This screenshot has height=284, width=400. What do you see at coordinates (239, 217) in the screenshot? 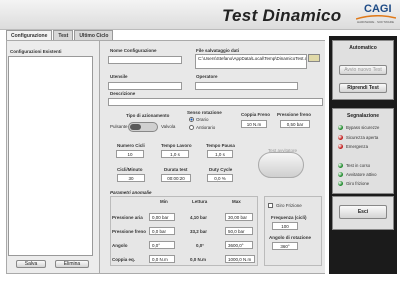
I see `row-pressione-aria-max: 30,00 bar` at bounding box center [239, 217].